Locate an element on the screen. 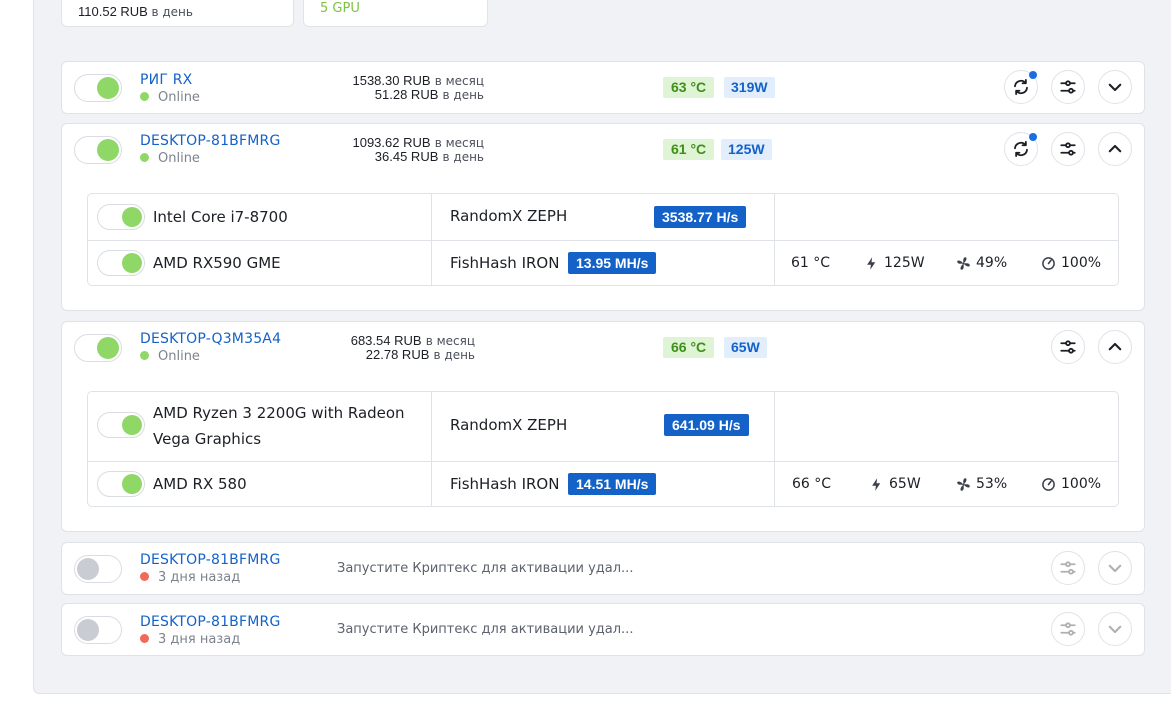 This screenshot has height=717, width=1171. device-temp: 61 °C is located at coordinates (811, 263).